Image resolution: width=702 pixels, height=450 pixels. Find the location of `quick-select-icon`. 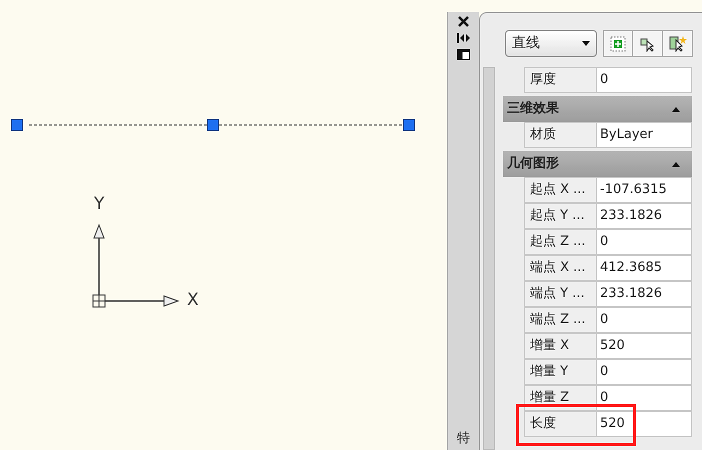

quick-select-icon is located at coordinates (677, 43).